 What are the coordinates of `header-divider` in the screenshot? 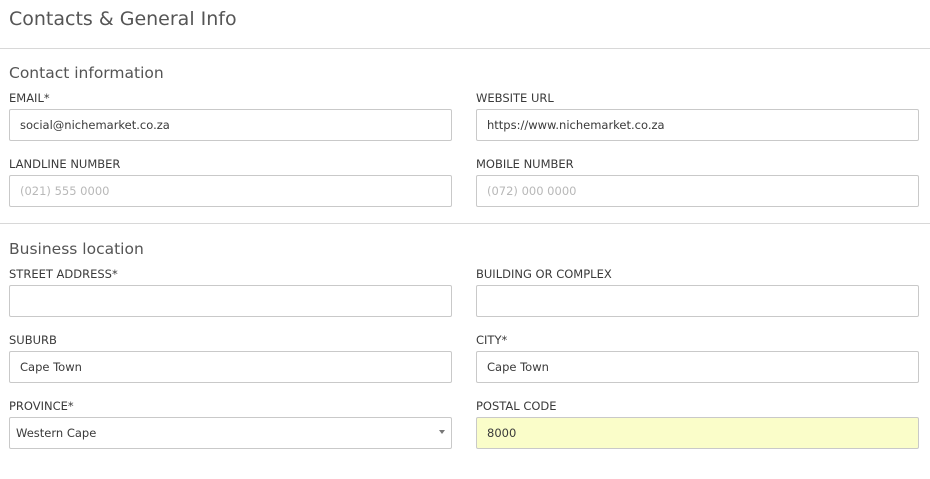 It's located at (465, 48).